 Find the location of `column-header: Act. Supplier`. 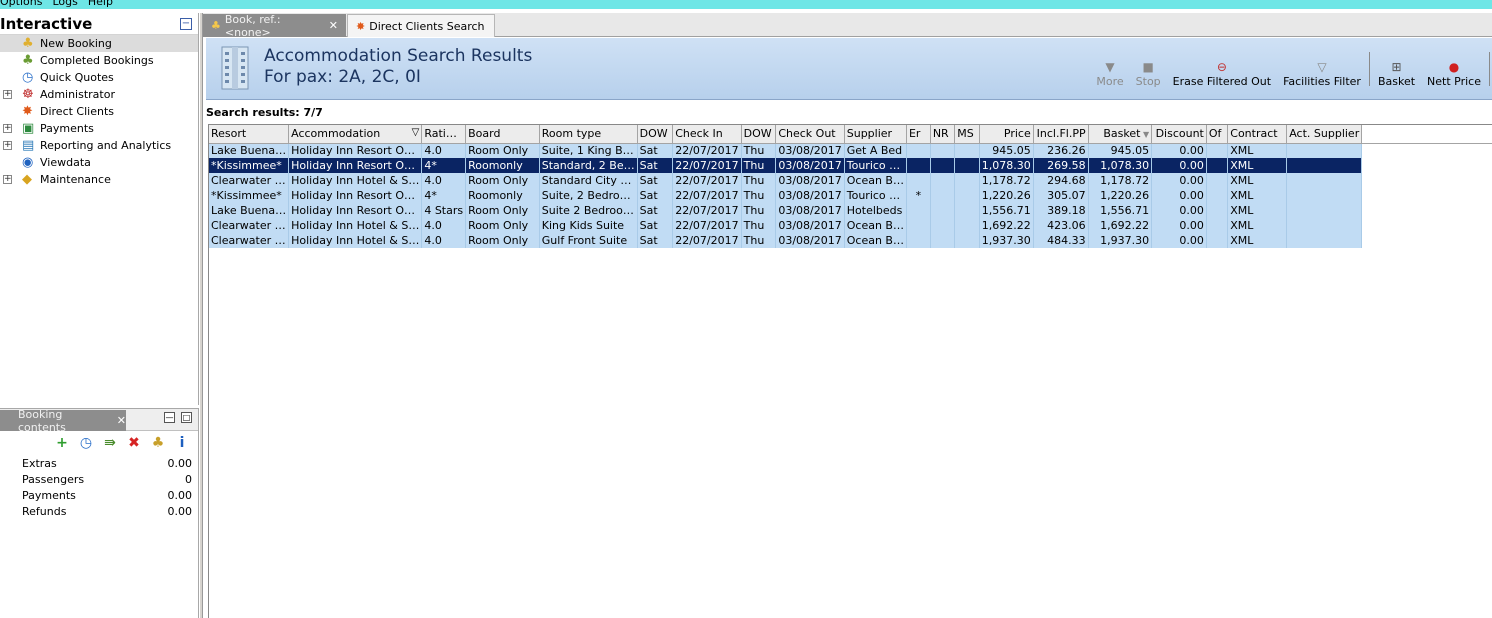

column-header: Act. Supplier is located at coordinates (1324, 134).